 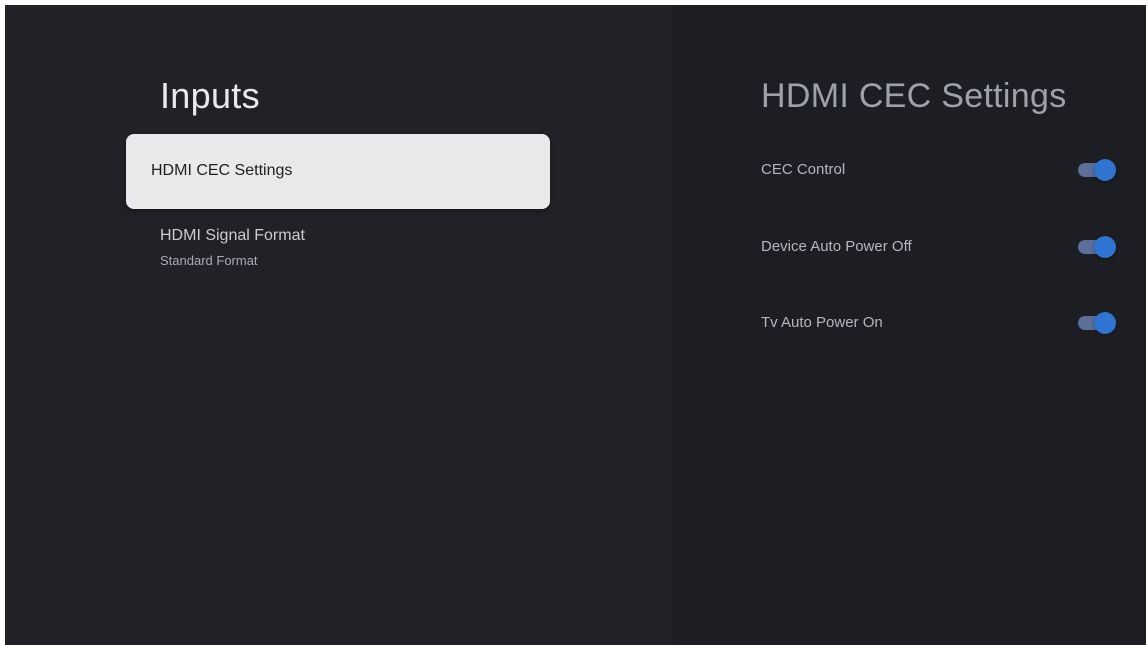 I want to click on menu-item-sublabel: Standard Format, so click(x=209, y=260).